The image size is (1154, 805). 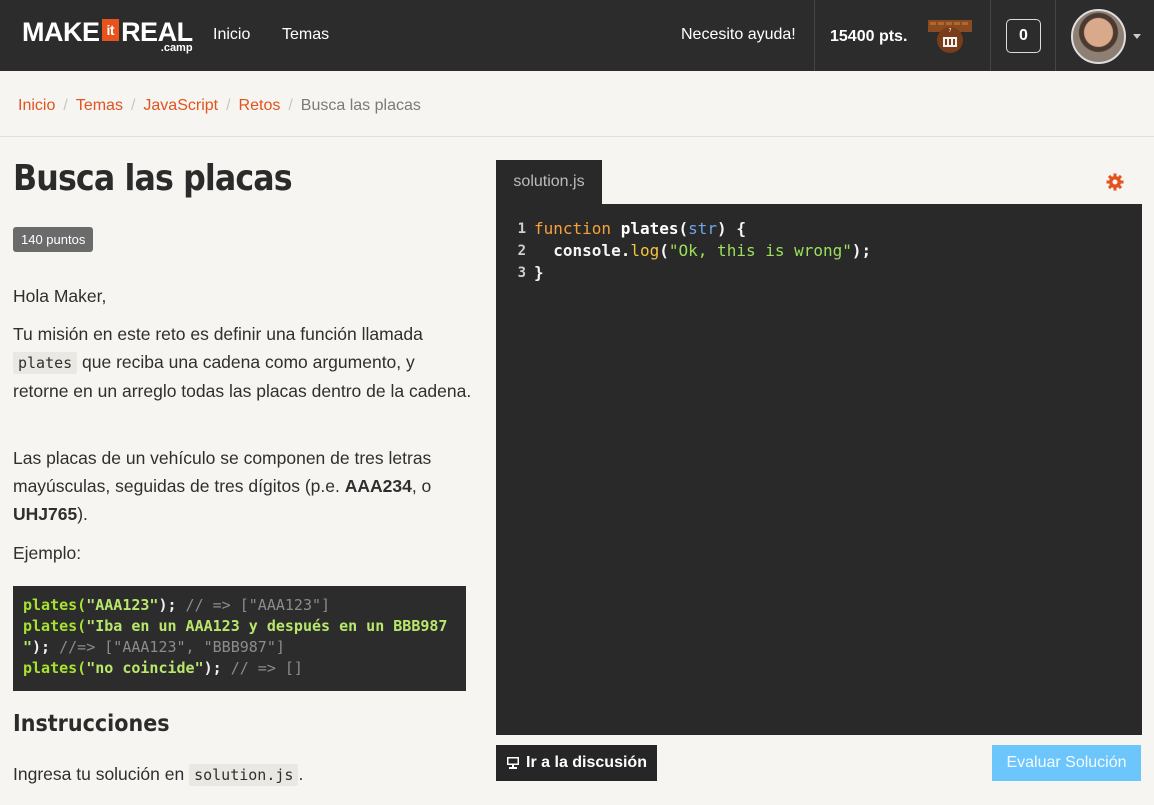 I want to click on code-token: plates, so click(x=645, y=228).